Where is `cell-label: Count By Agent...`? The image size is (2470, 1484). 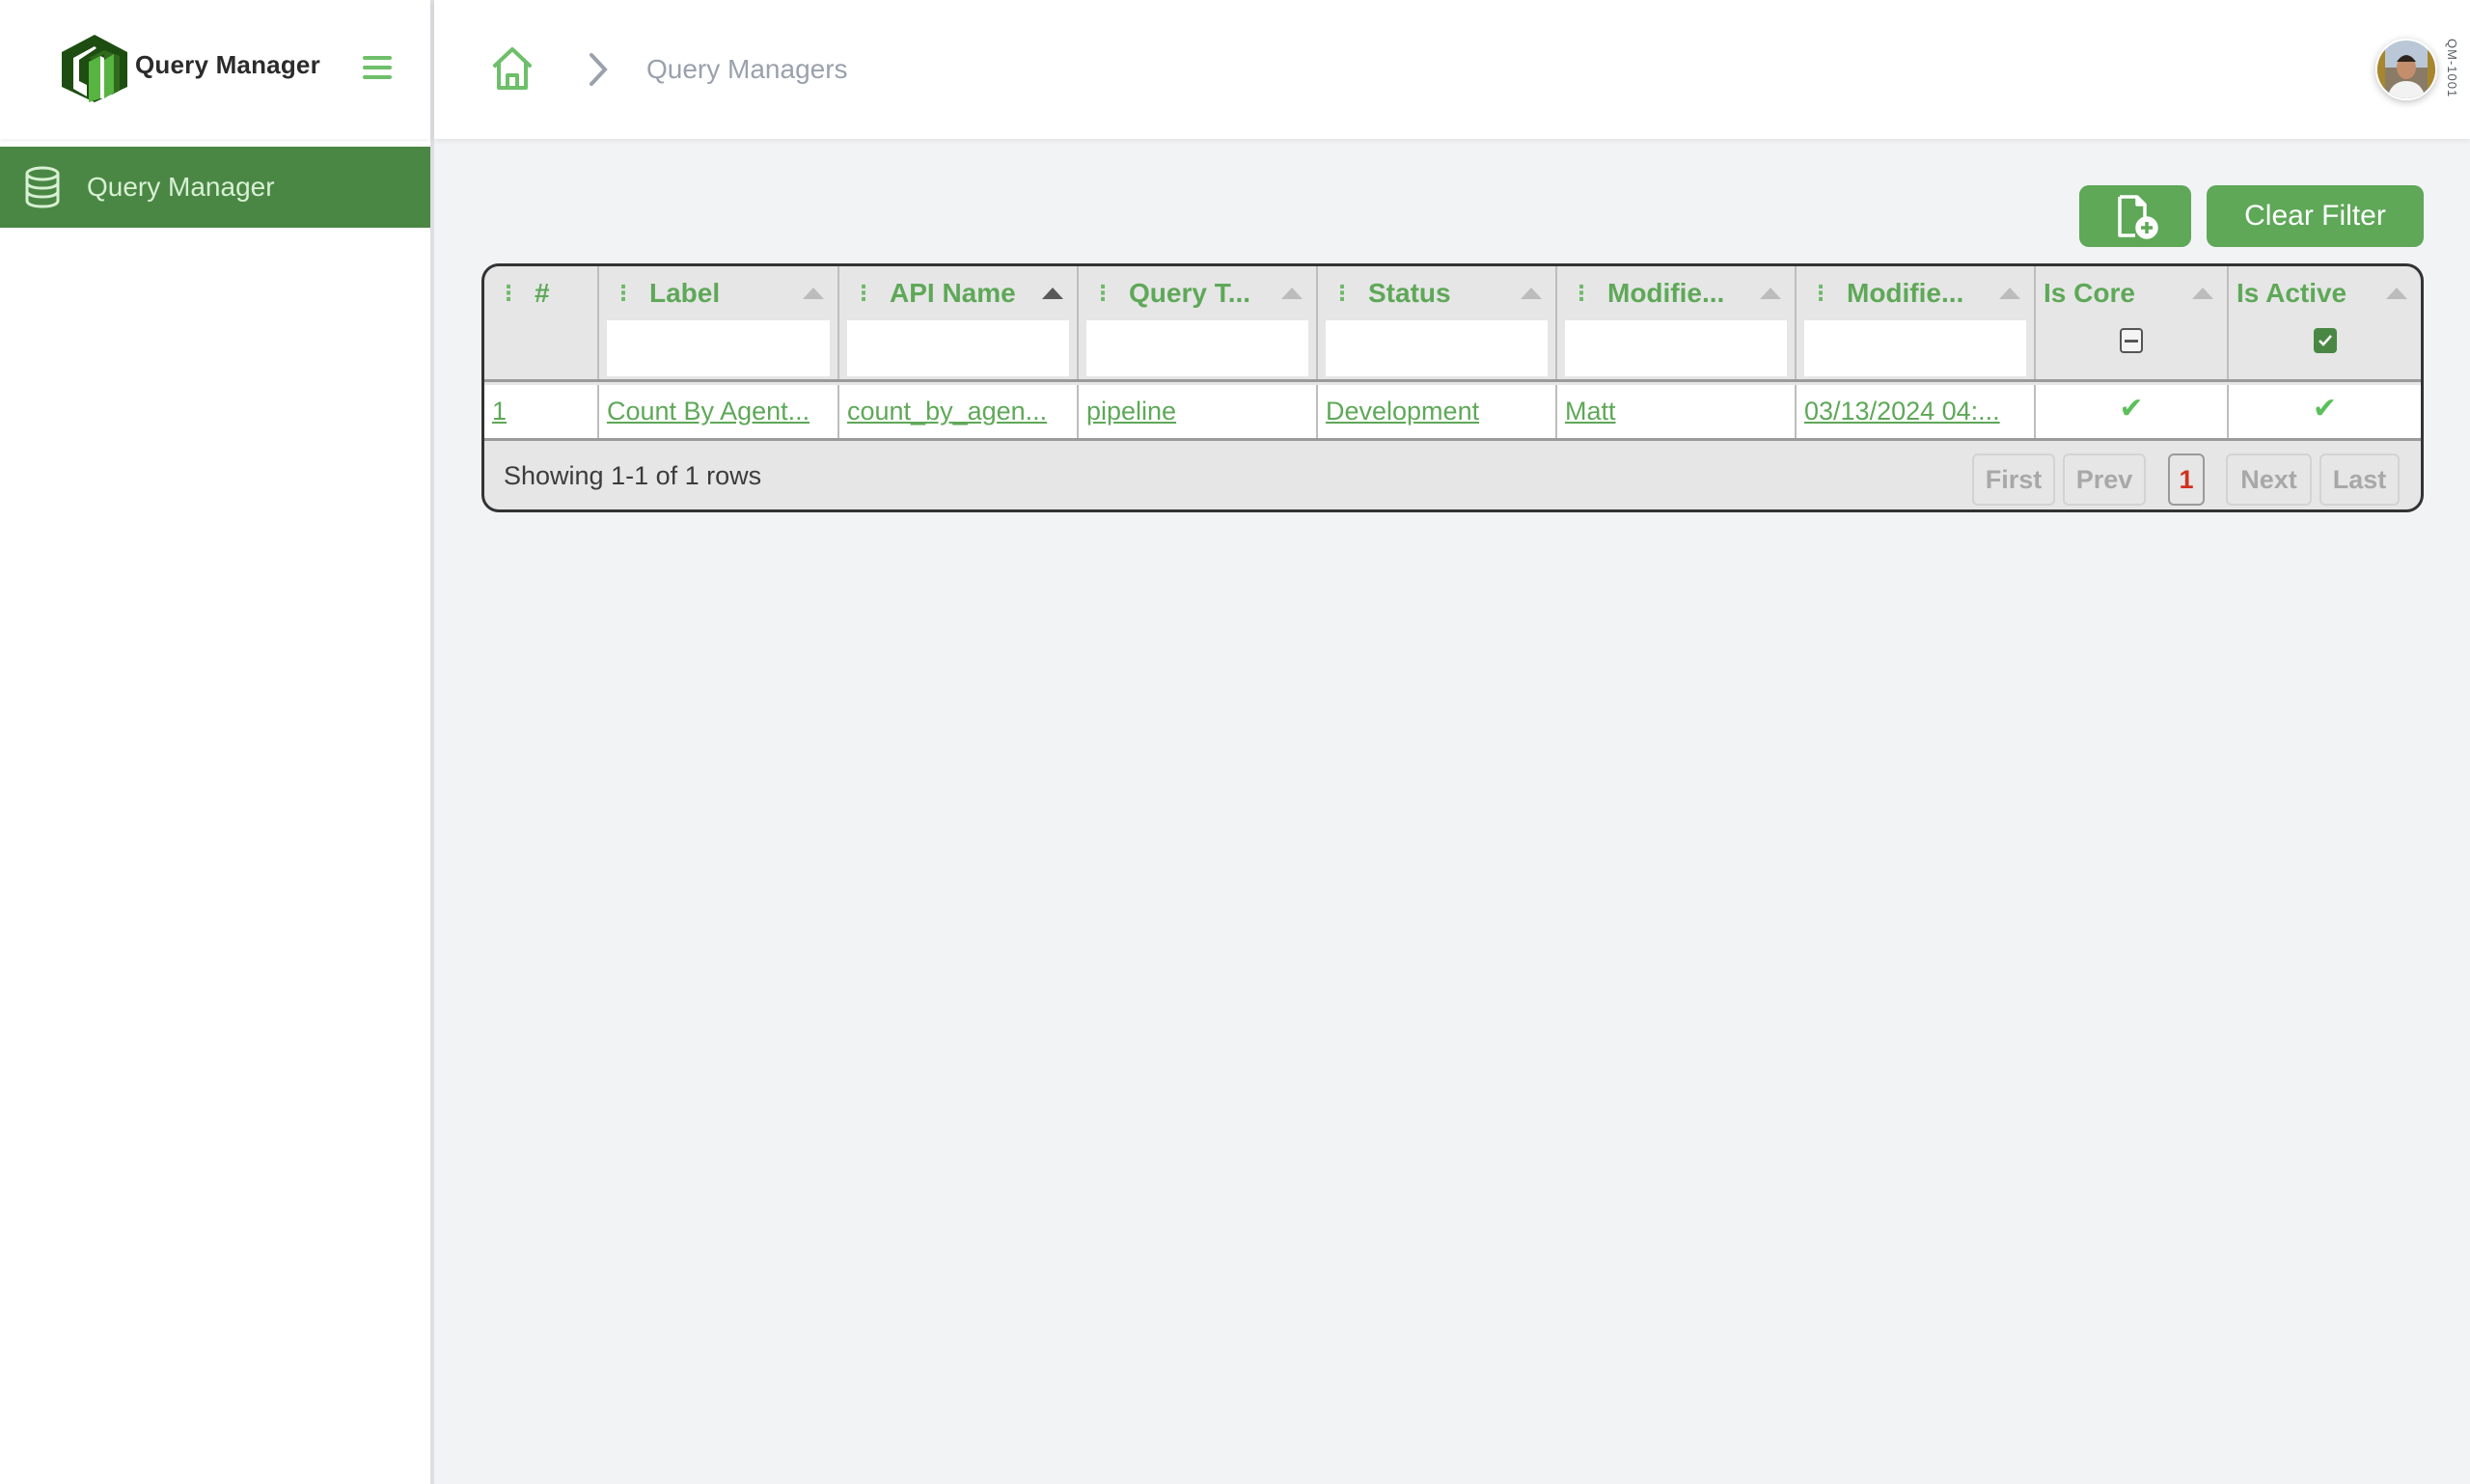 cell-label: Count By Agent... is located at coordinates (719, 411).